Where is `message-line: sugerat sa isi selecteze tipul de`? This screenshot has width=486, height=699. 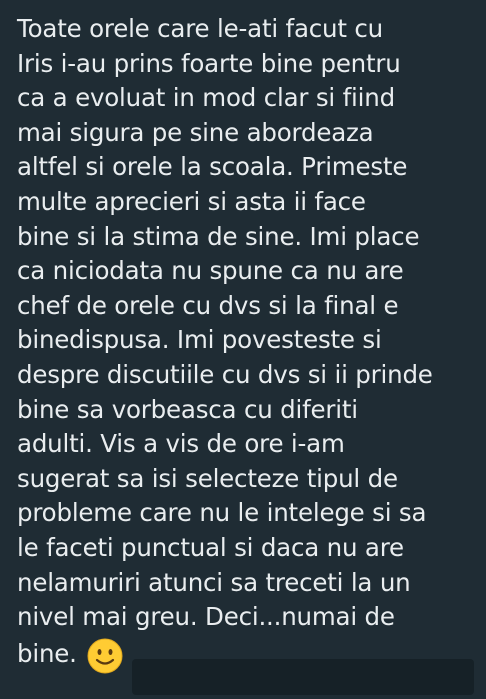 message-line: sugerat sa isi selecteze tipul de is located at coordinates (207, 478).